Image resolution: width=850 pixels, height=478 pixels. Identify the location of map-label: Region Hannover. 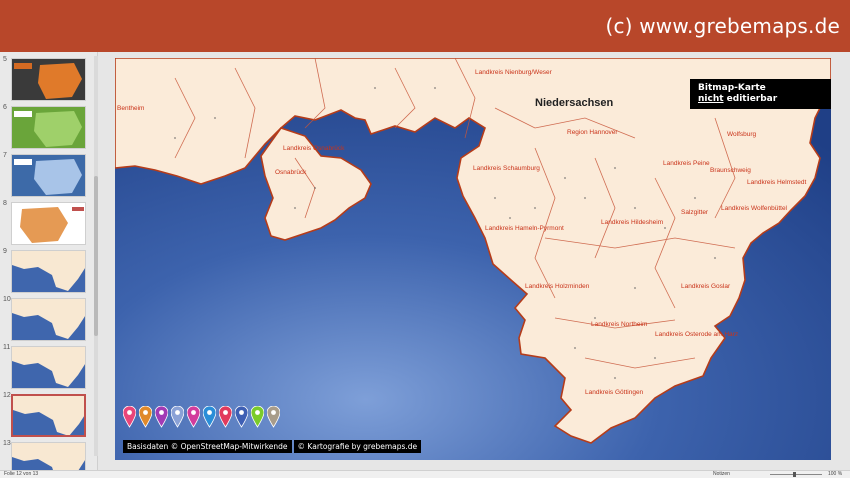
(592, 132).